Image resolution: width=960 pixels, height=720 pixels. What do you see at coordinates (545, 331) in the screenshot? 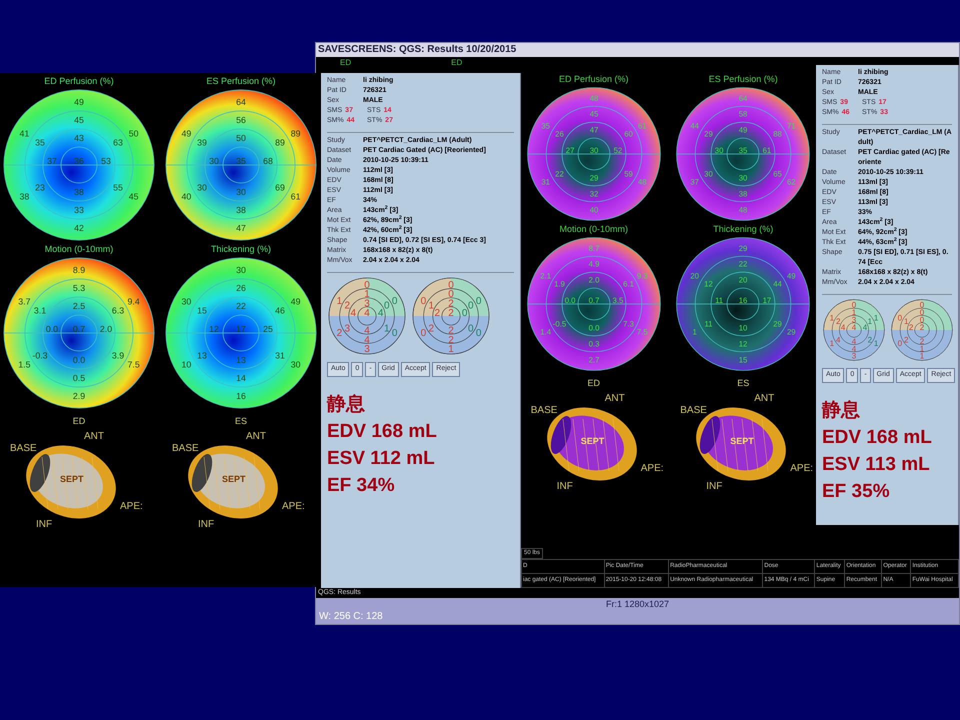
I see `segment-value: 1.4` at bounding box center [545, 331].